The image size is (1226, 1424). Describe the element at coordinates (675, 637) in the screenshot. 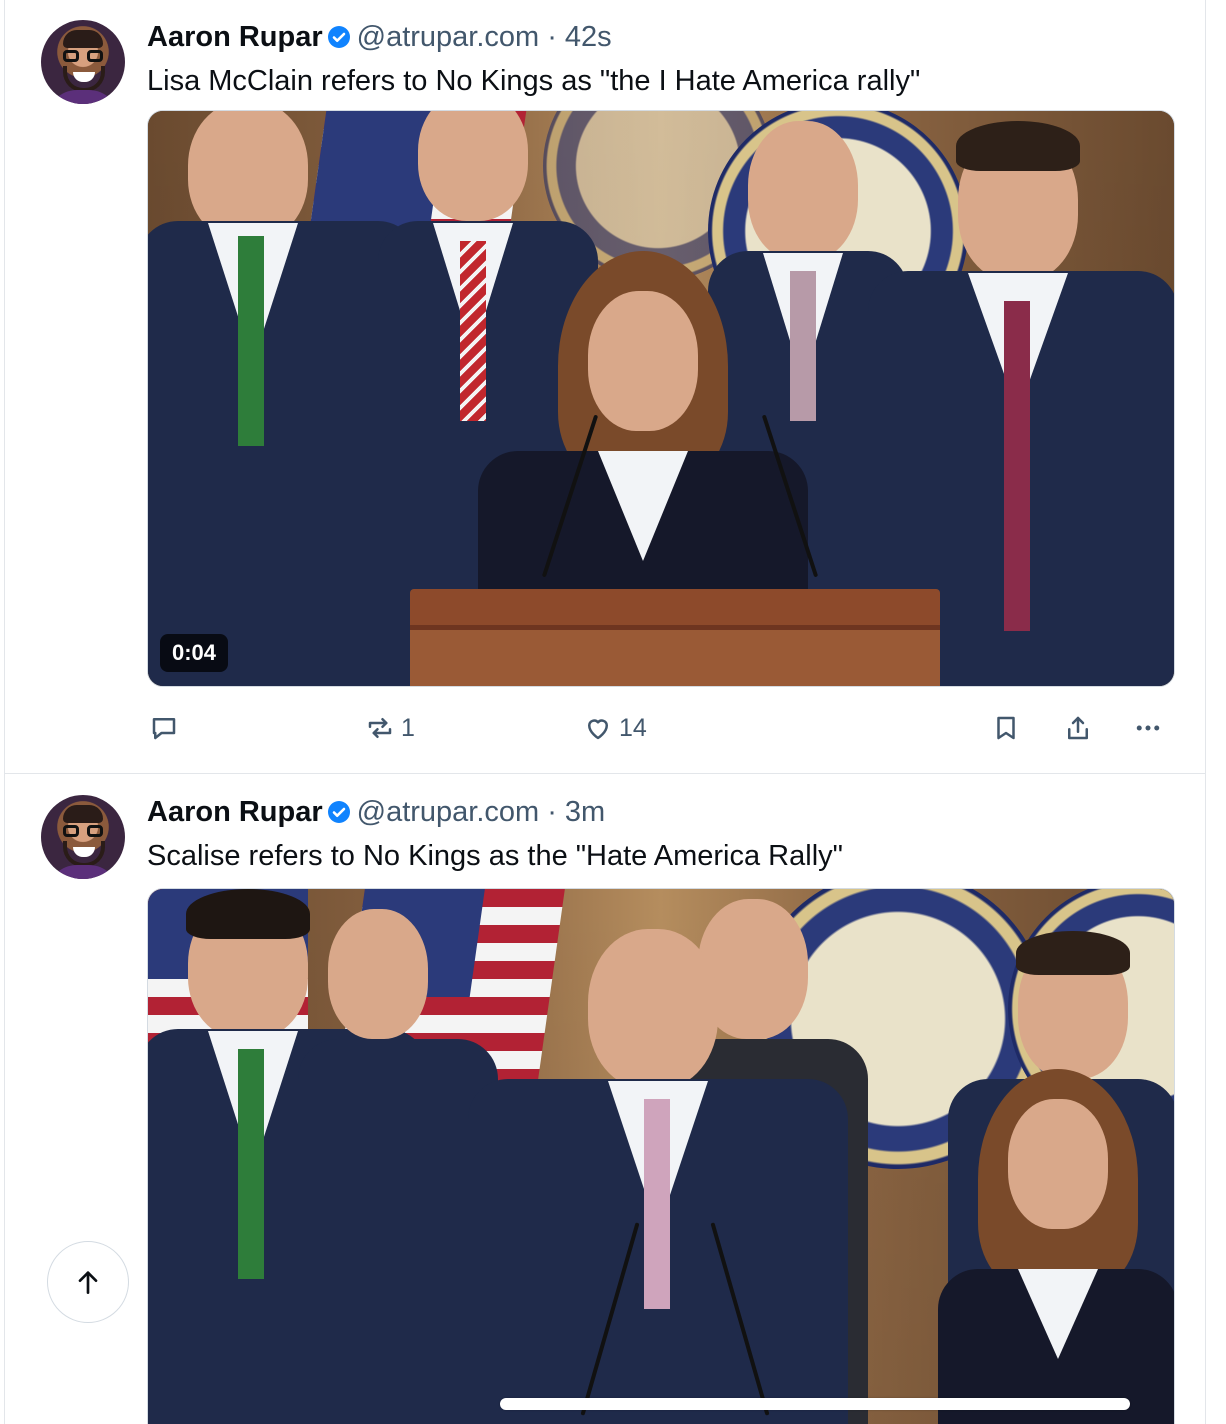

I see `podium` at that location.